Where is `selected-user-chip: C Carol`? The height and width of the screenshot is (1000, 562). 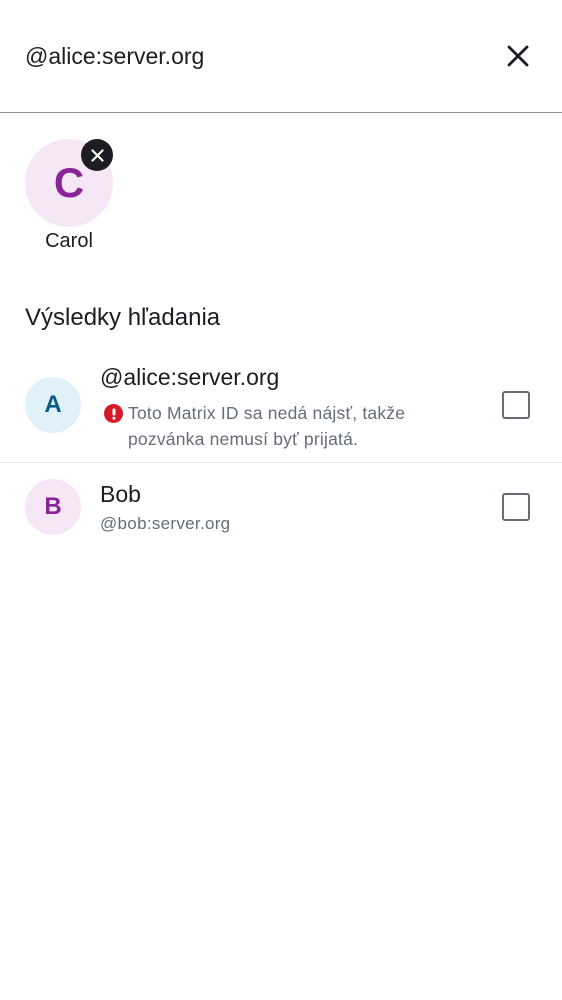 selected-user-chip: C Carol is located at coordinates (69, 199).